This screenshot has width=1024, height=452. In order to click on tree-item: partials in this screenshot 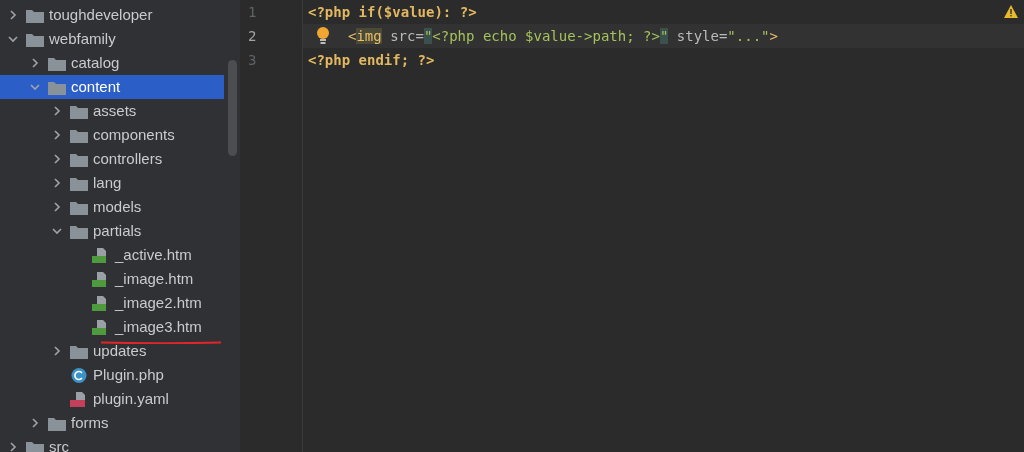, I will do `click(120, 231)`.